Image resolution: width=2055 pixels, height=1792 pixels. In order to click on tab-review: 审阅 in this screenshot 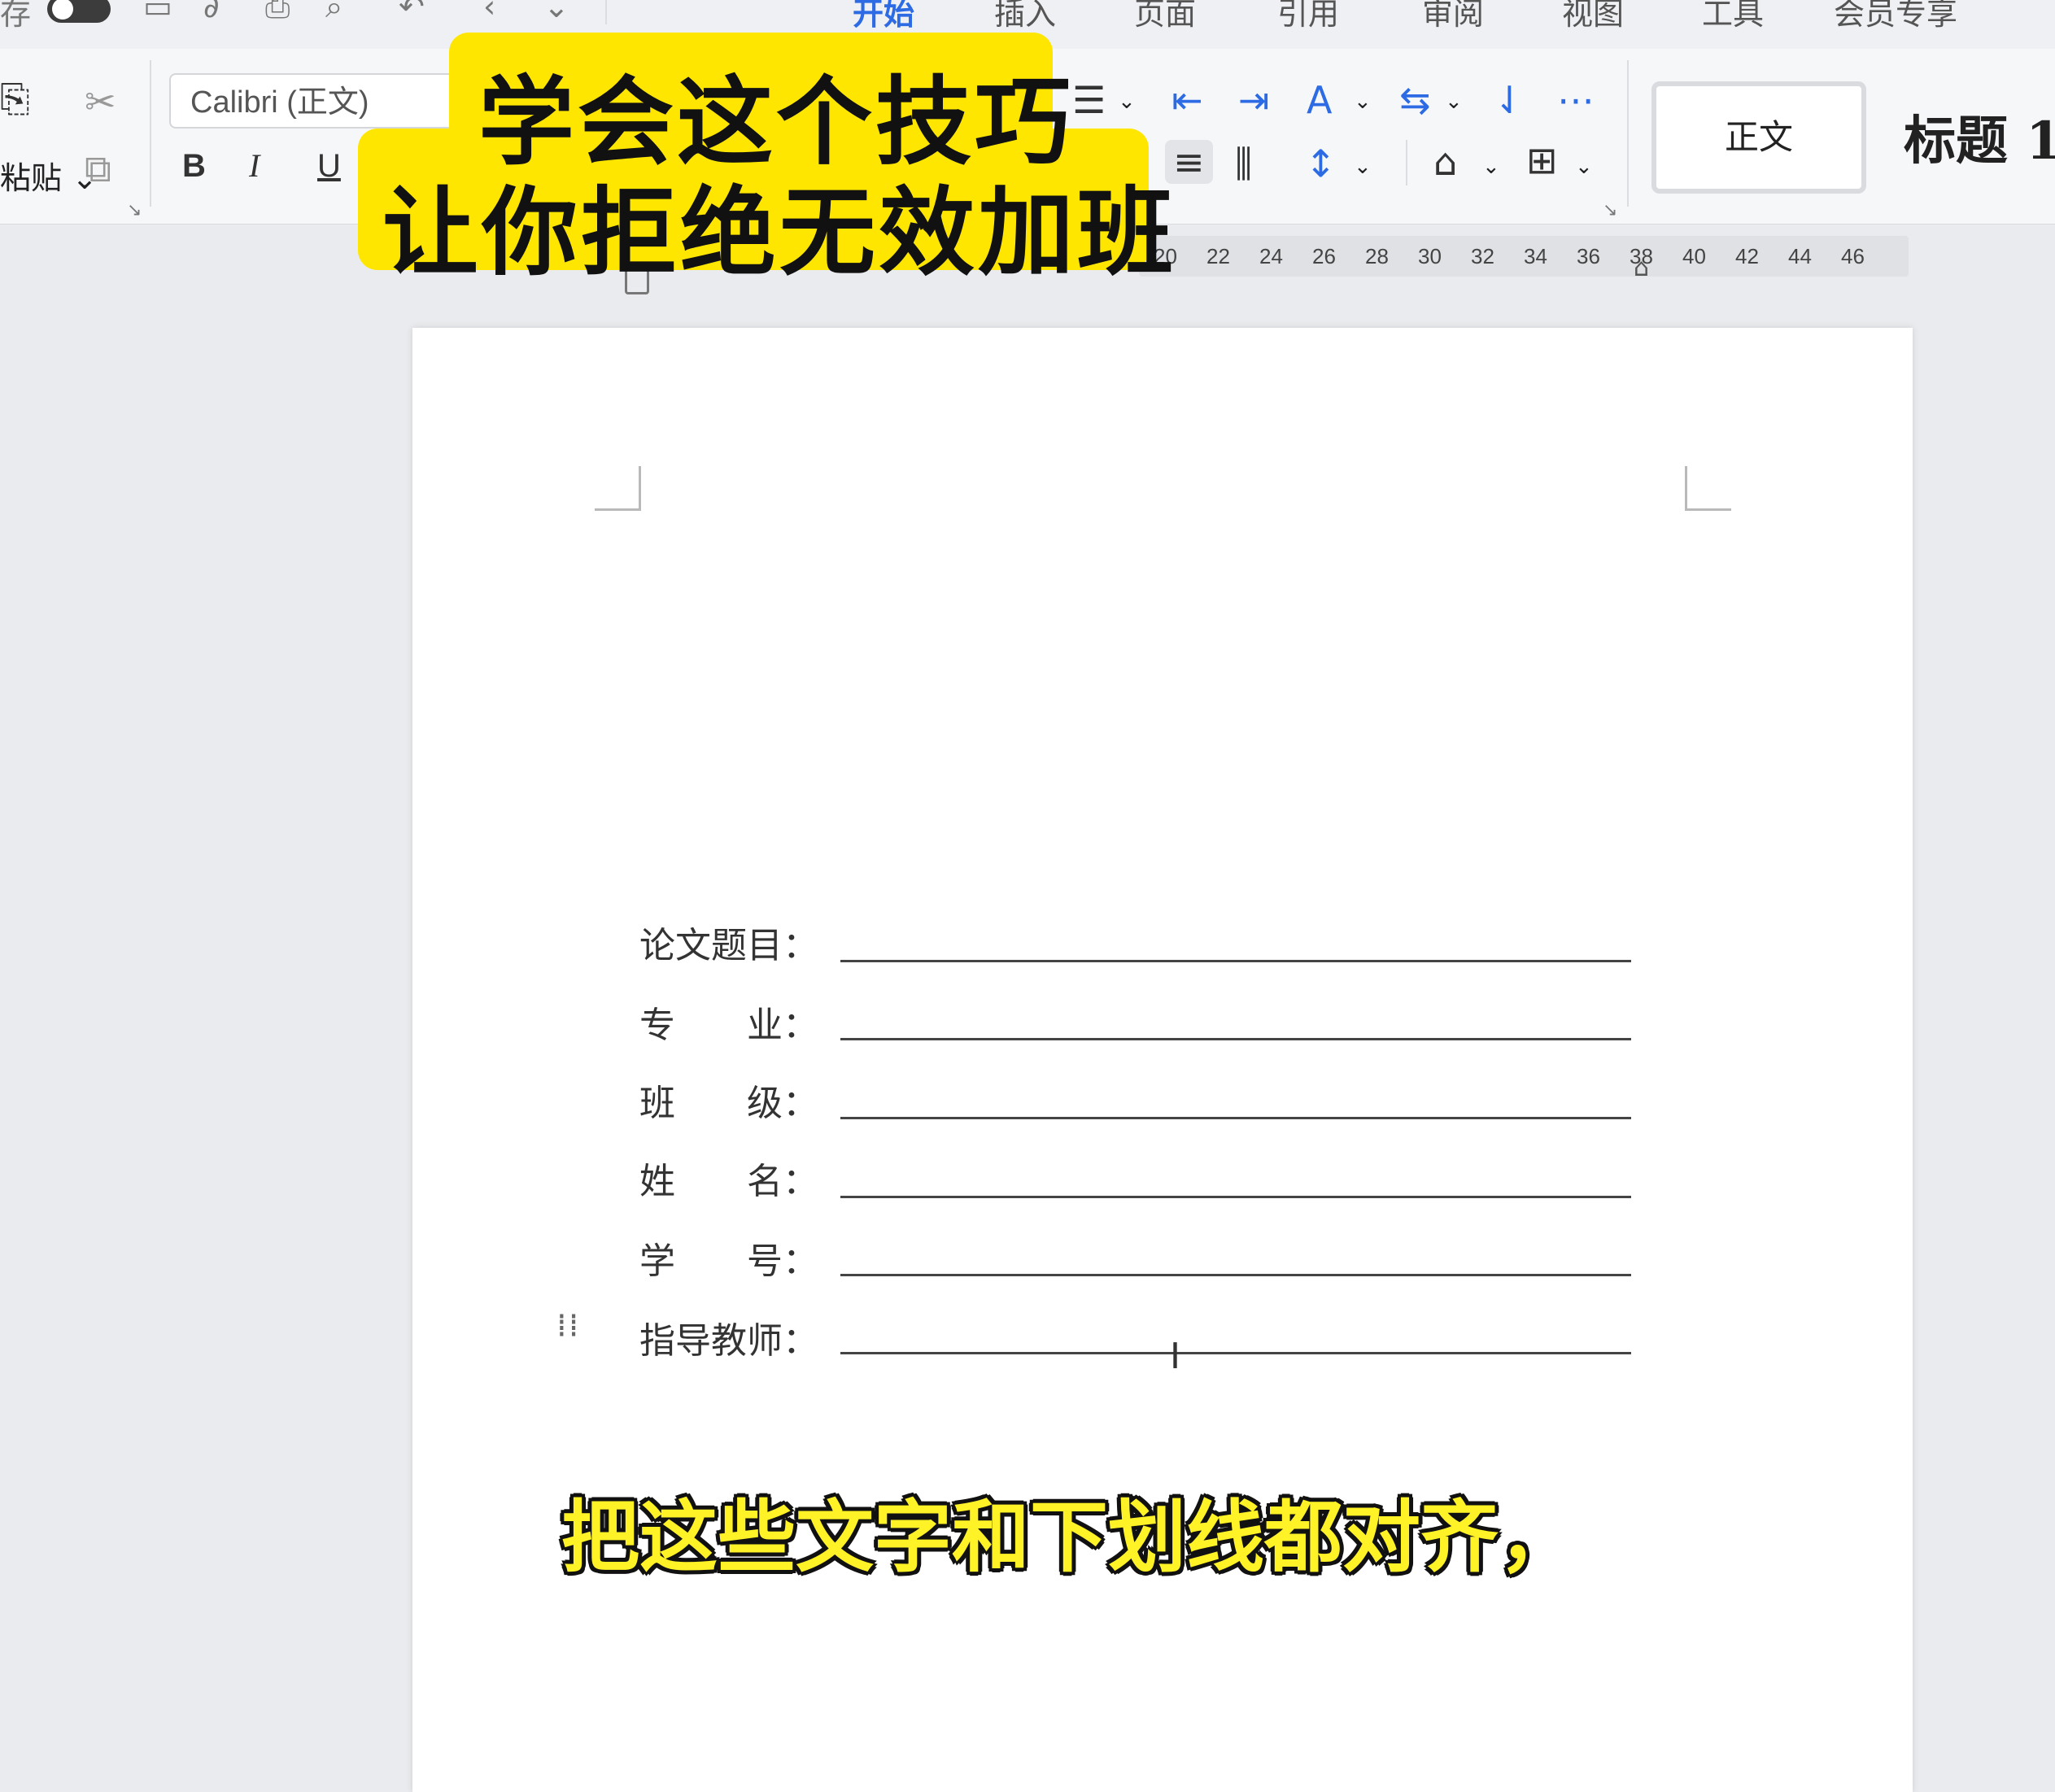, I will do `click(1453, 16)`.